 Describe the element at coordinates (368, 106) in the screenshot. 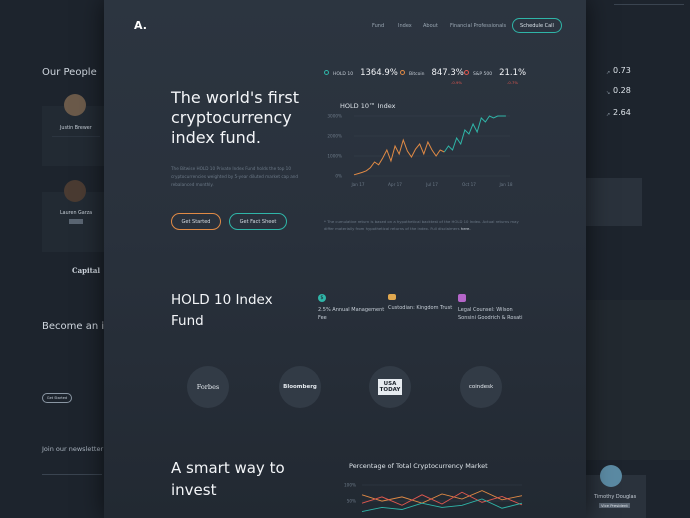

I see `chart-title: HOLD 10™ Index` at that location.